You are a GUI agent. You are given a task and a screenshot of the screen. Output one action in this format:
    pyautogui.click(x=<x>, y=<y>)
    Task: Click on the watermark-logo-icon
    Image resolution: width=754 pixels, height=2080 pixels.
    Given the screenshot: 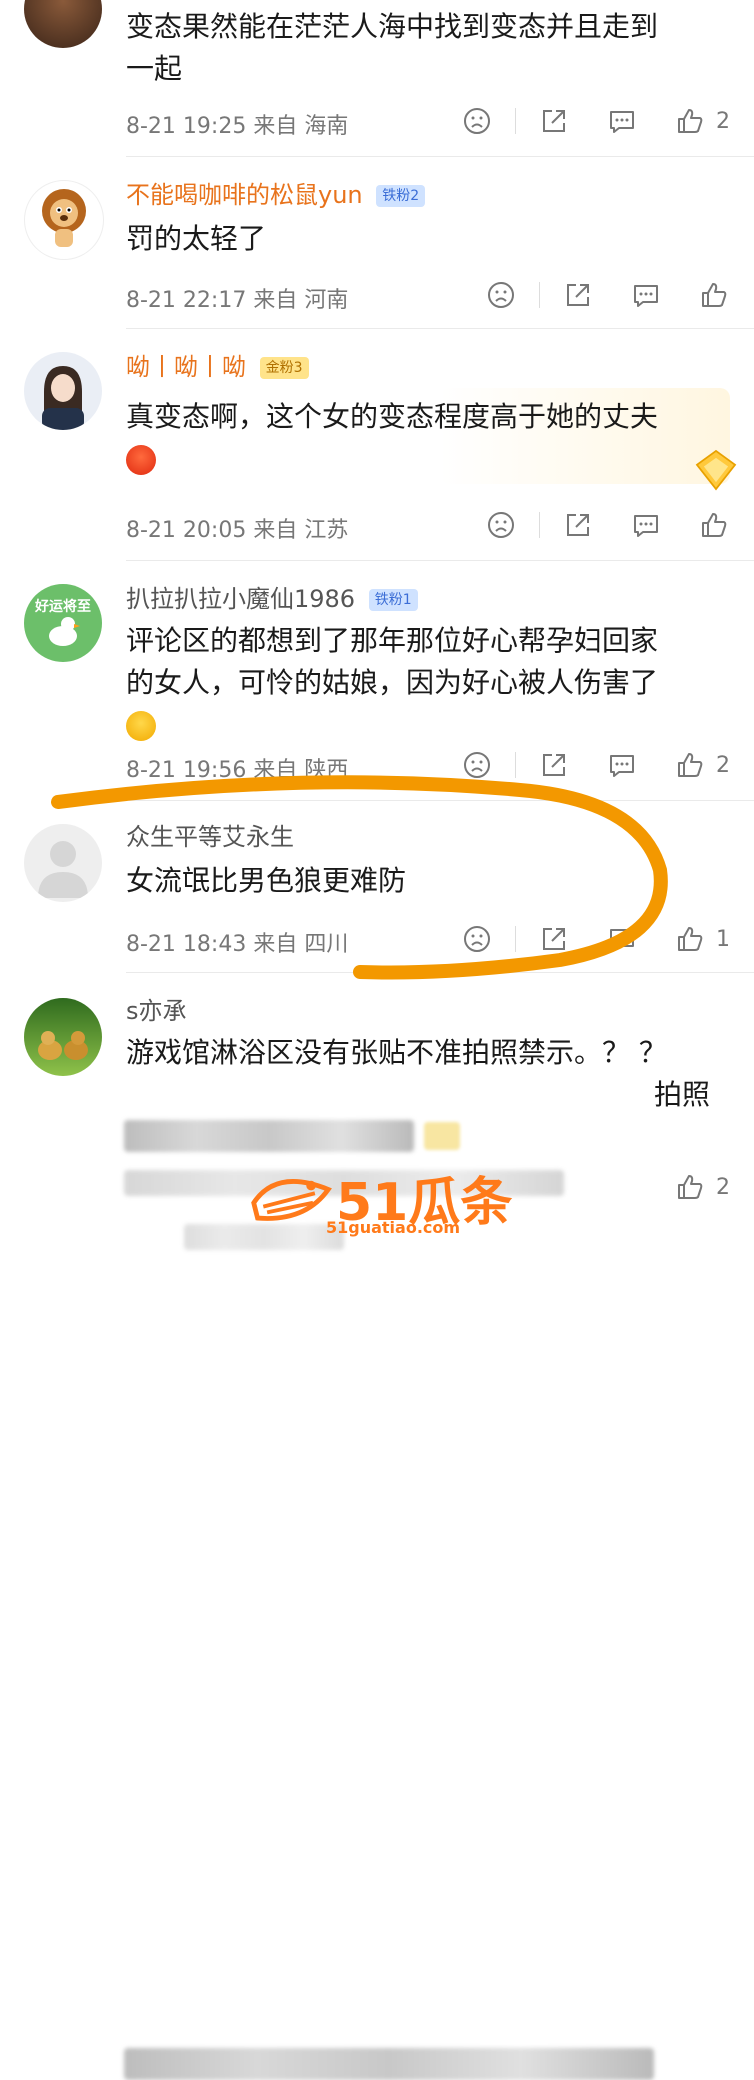 What is the action you would take?
    pyautogui.click(x=291, y=1200)
    